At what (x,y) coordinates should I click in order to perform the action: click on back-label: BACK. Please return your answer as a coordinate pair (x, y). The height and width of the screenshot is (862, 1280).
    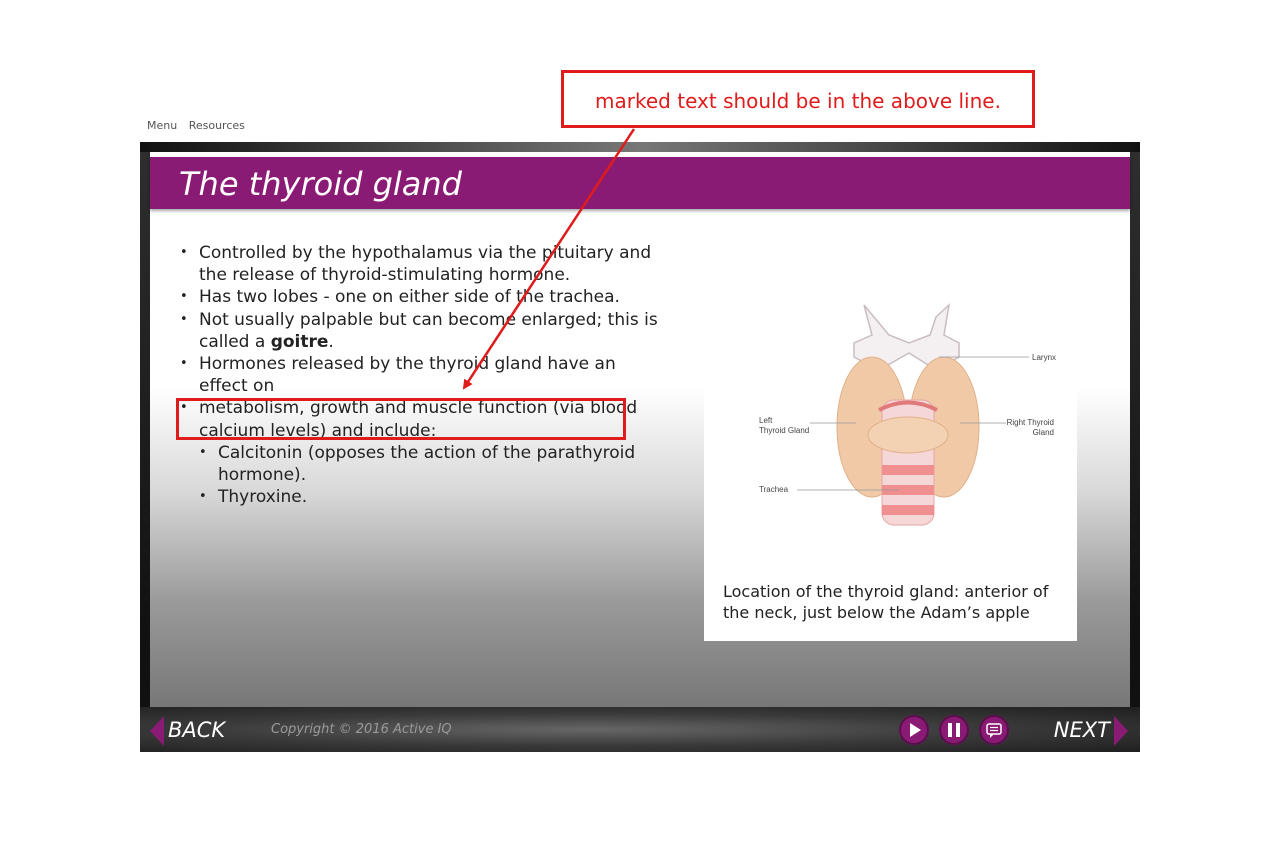
    Looking at the image, I should click on (197, 730).